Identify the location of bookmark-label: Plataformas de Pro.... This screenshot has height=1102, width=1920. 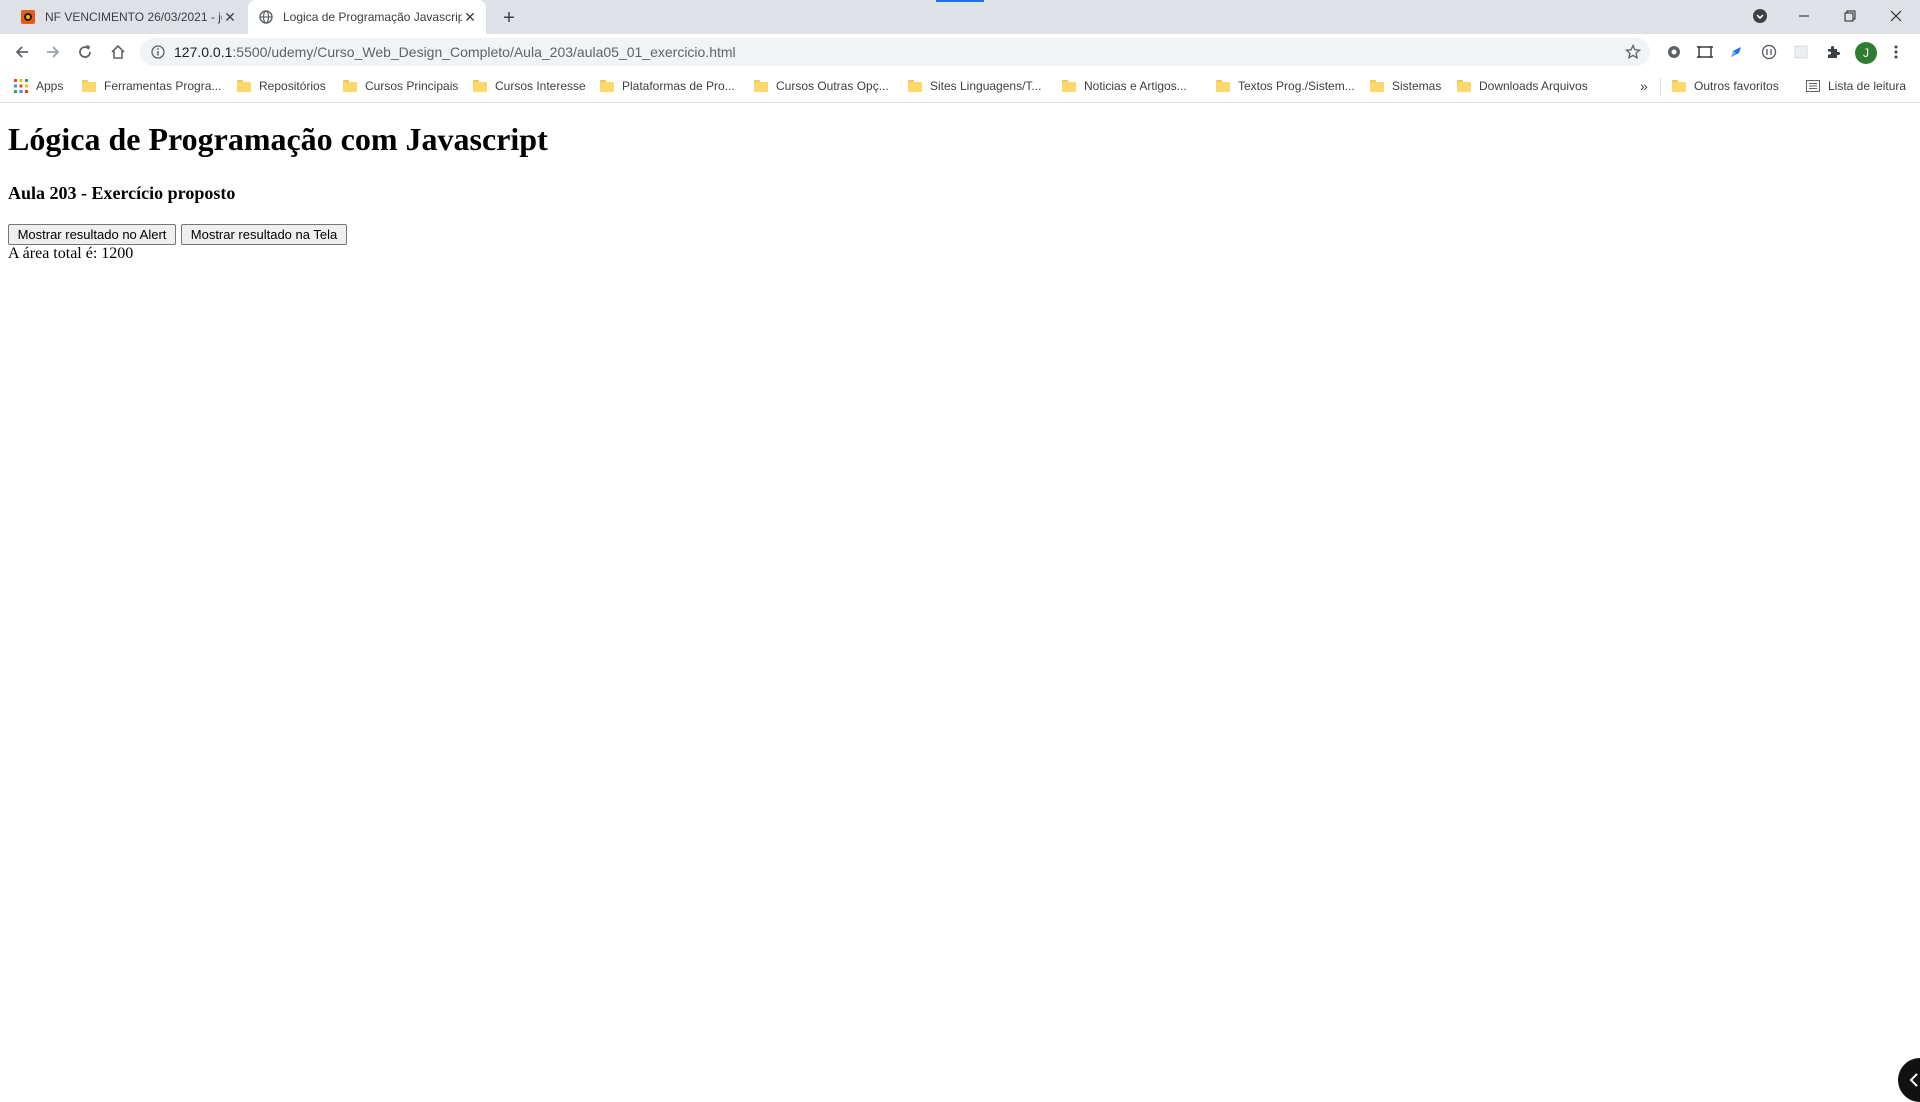
(678, 86).